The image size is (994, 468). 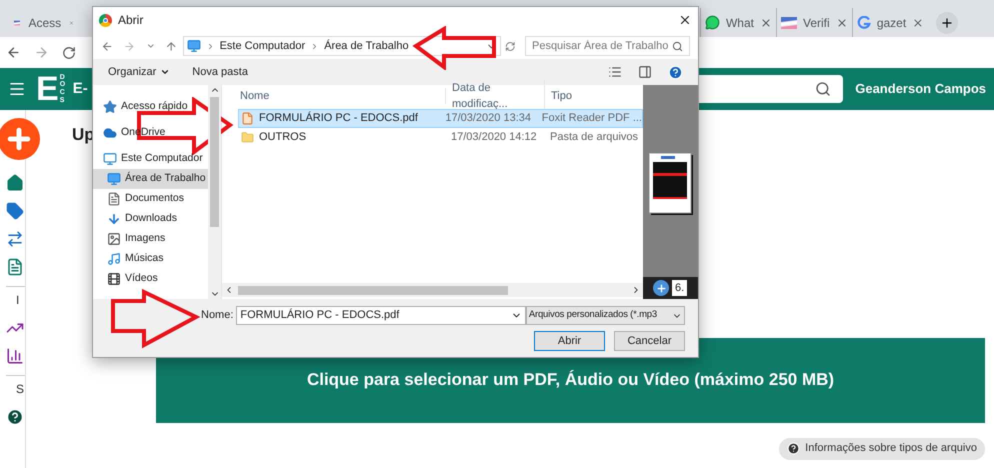 I want to click on nav-item: Músicas, so click(x=150, y=259).